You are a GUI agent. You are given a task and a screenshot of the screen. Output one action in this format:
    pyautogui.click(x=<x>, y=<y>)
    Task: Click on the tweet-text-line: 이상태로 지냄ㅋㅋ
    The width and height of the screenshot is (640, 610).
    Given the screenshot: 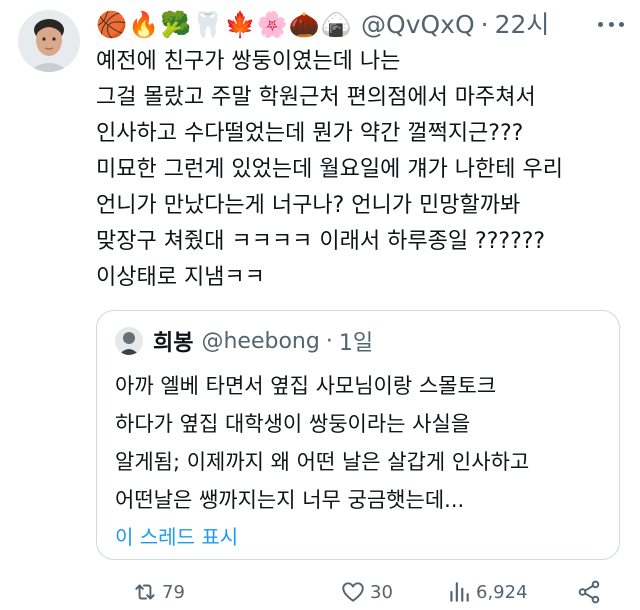 What is the action you would take?
    pyautogui.click(x=180, y=277)
    